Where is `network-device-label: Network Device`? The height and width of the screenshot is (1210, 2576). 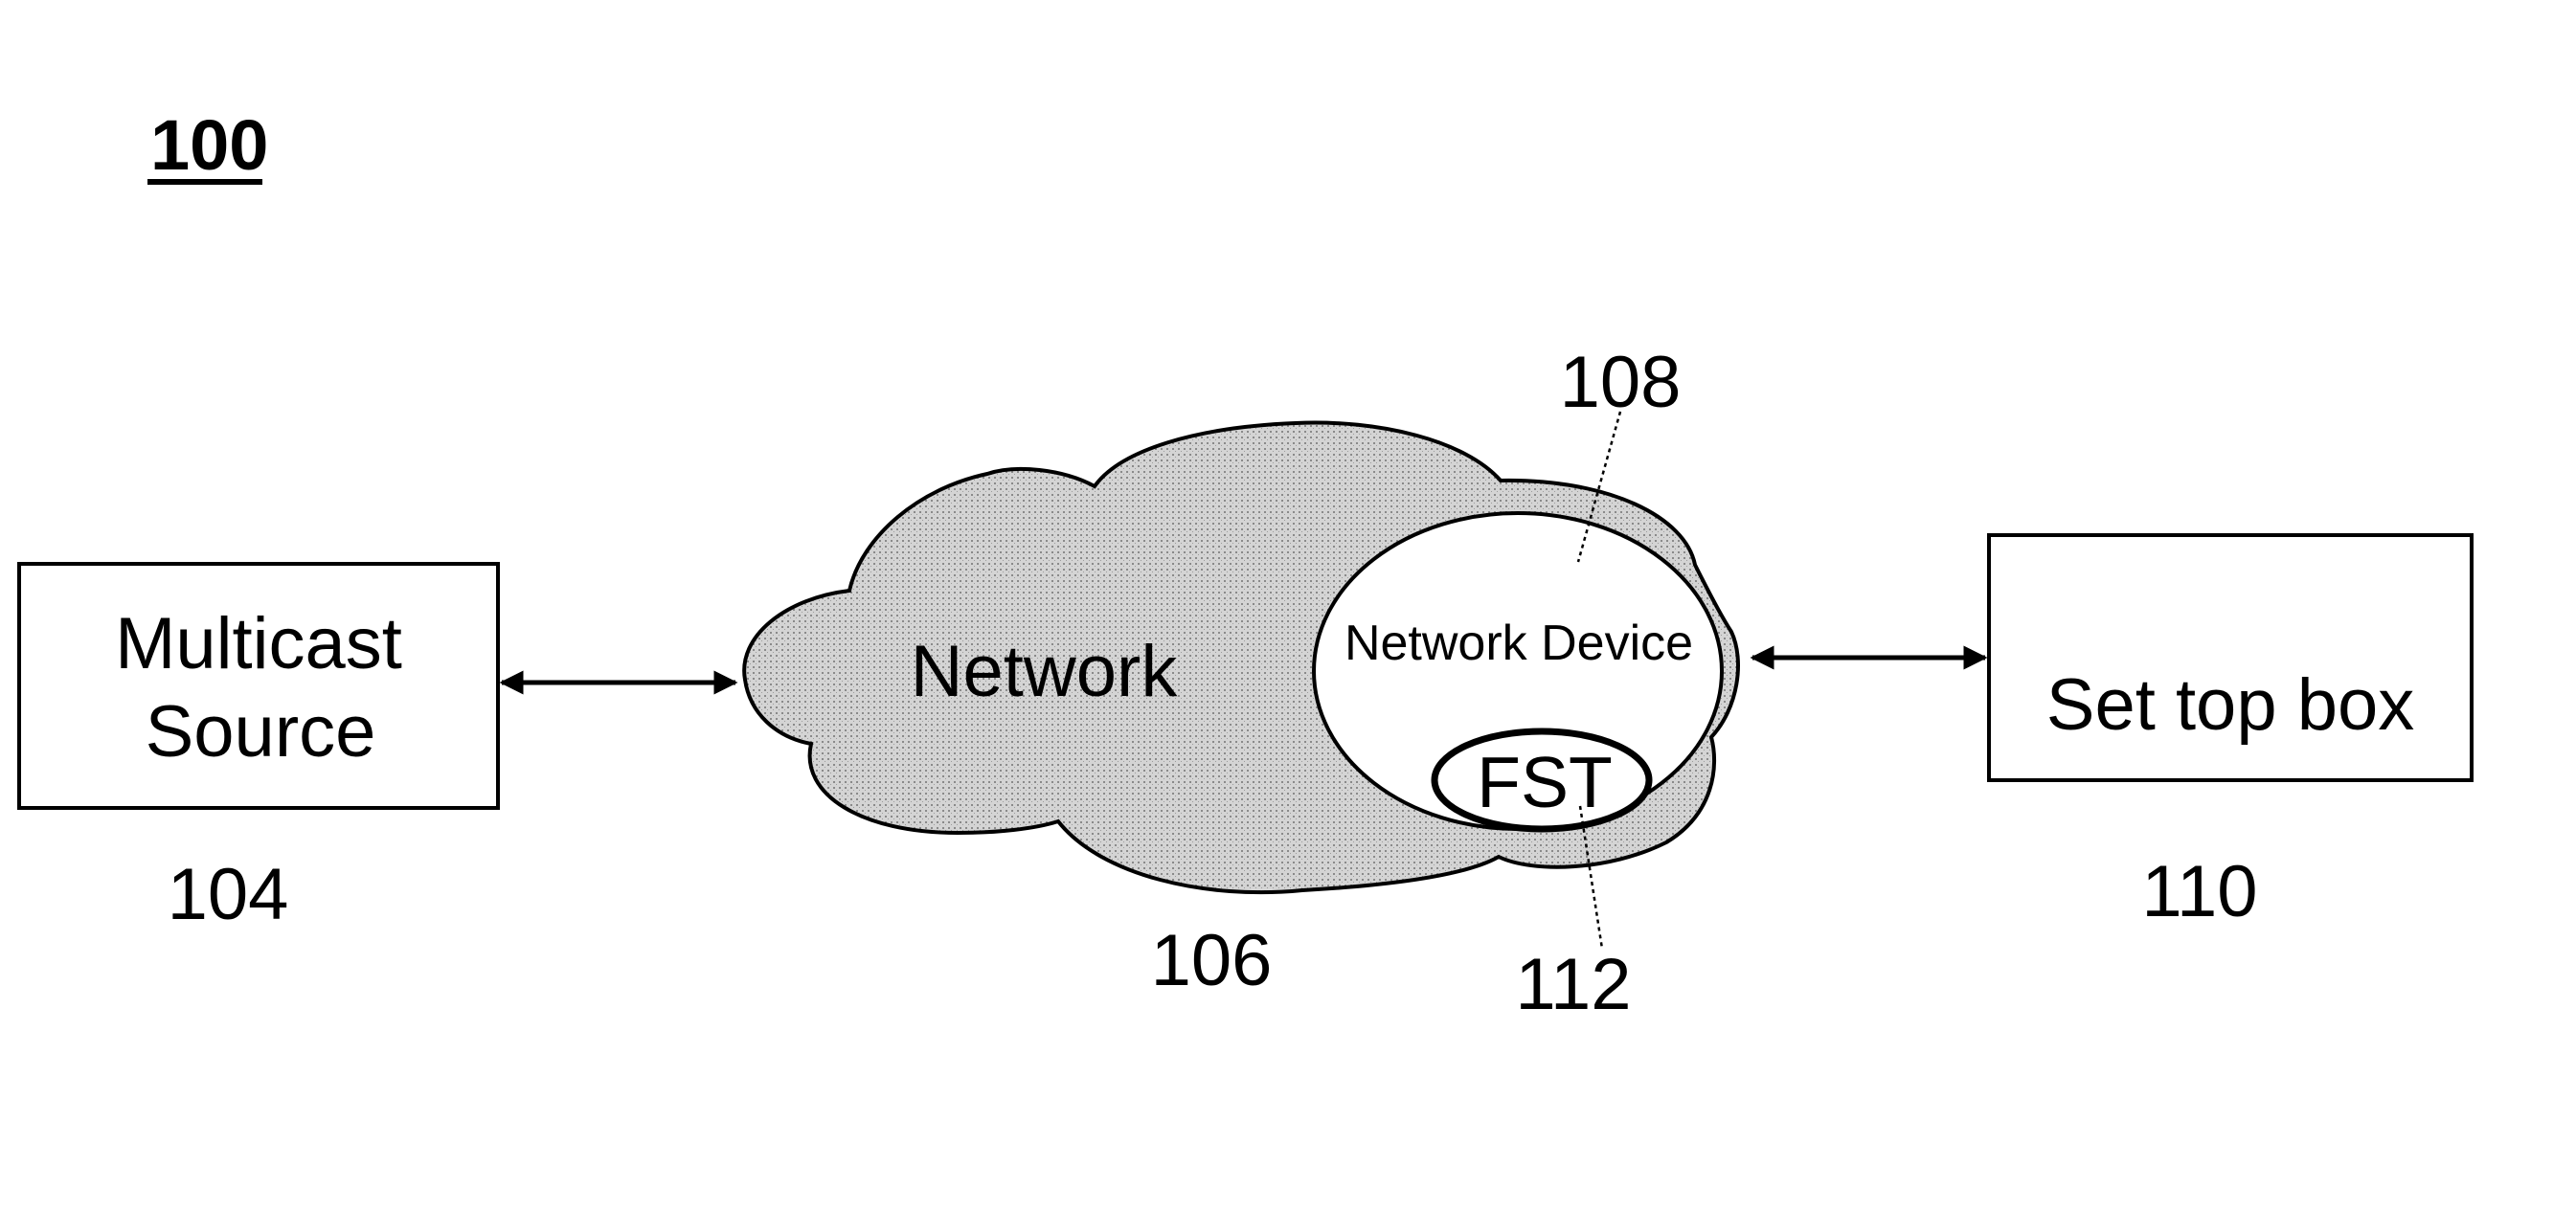 network-device-label: Network Device is located at coordinates (1518, 643).